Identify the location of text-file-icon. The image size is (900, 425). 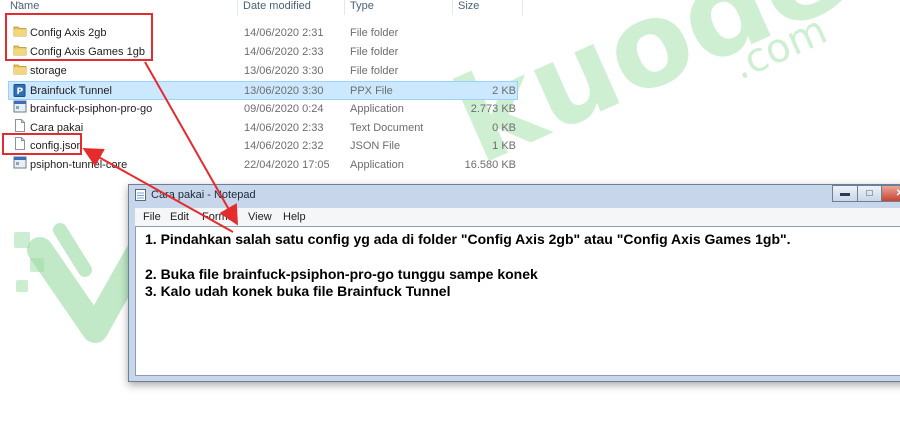
(20, 125).